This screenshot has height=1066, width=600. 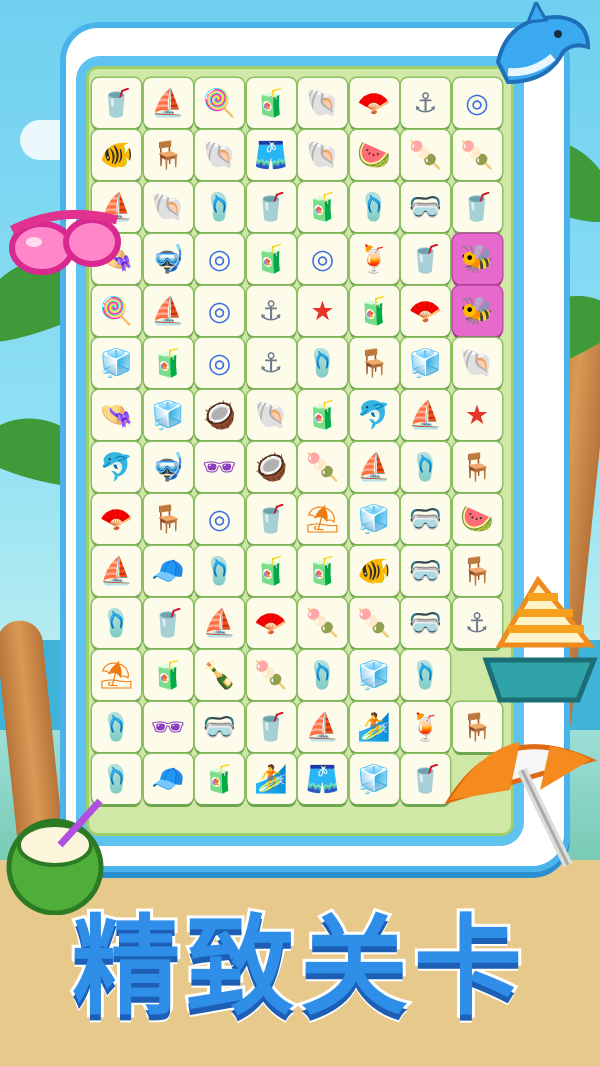 What do you see at coordinates (116, 415) in the screenshot?
I see `tile-sun-hat: 👒` at bounding box center [116, 415].